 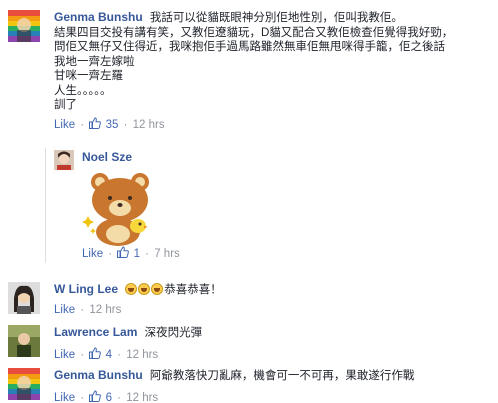 What do you see at coordinates (249, 300) in the screenshot?
I see `comment-3: W Ling Lee 恭喜恭喜！ Like · 12 hrs` at bounding box center [249, 300].